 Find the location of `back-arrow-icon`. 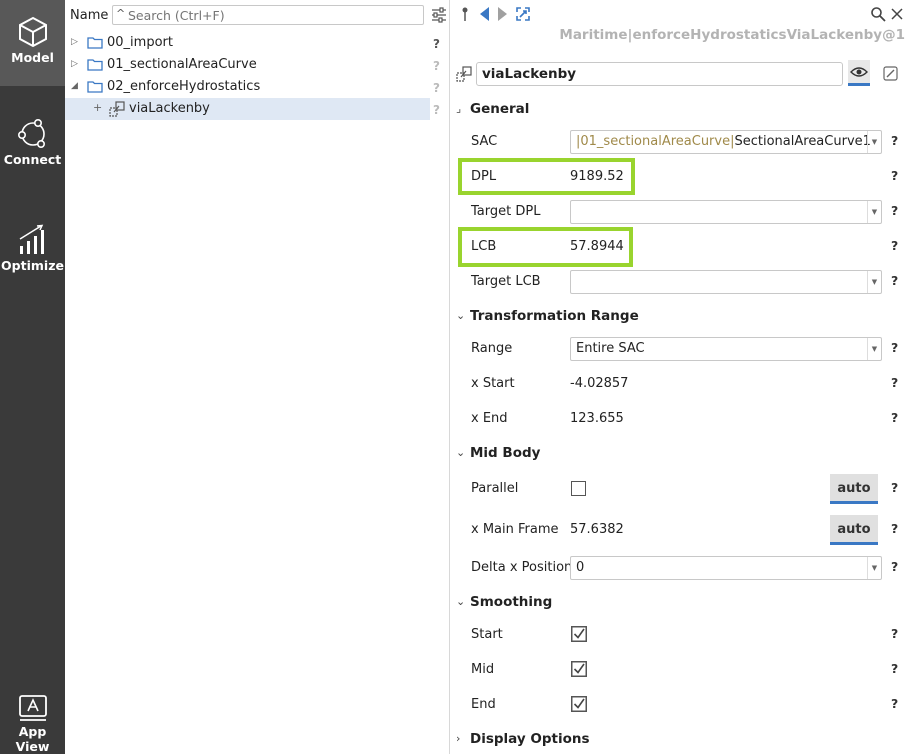

back-arrow-icon is located at coordinates (484, 14).